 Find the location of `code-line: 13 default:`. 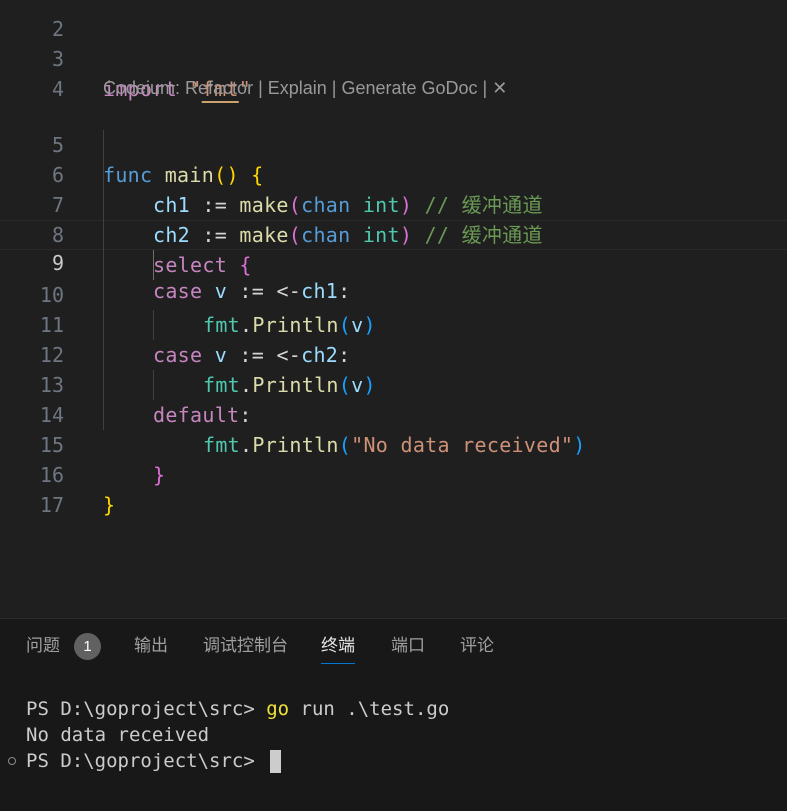

code-line: 13 default: is located at coordinates (393, 383).